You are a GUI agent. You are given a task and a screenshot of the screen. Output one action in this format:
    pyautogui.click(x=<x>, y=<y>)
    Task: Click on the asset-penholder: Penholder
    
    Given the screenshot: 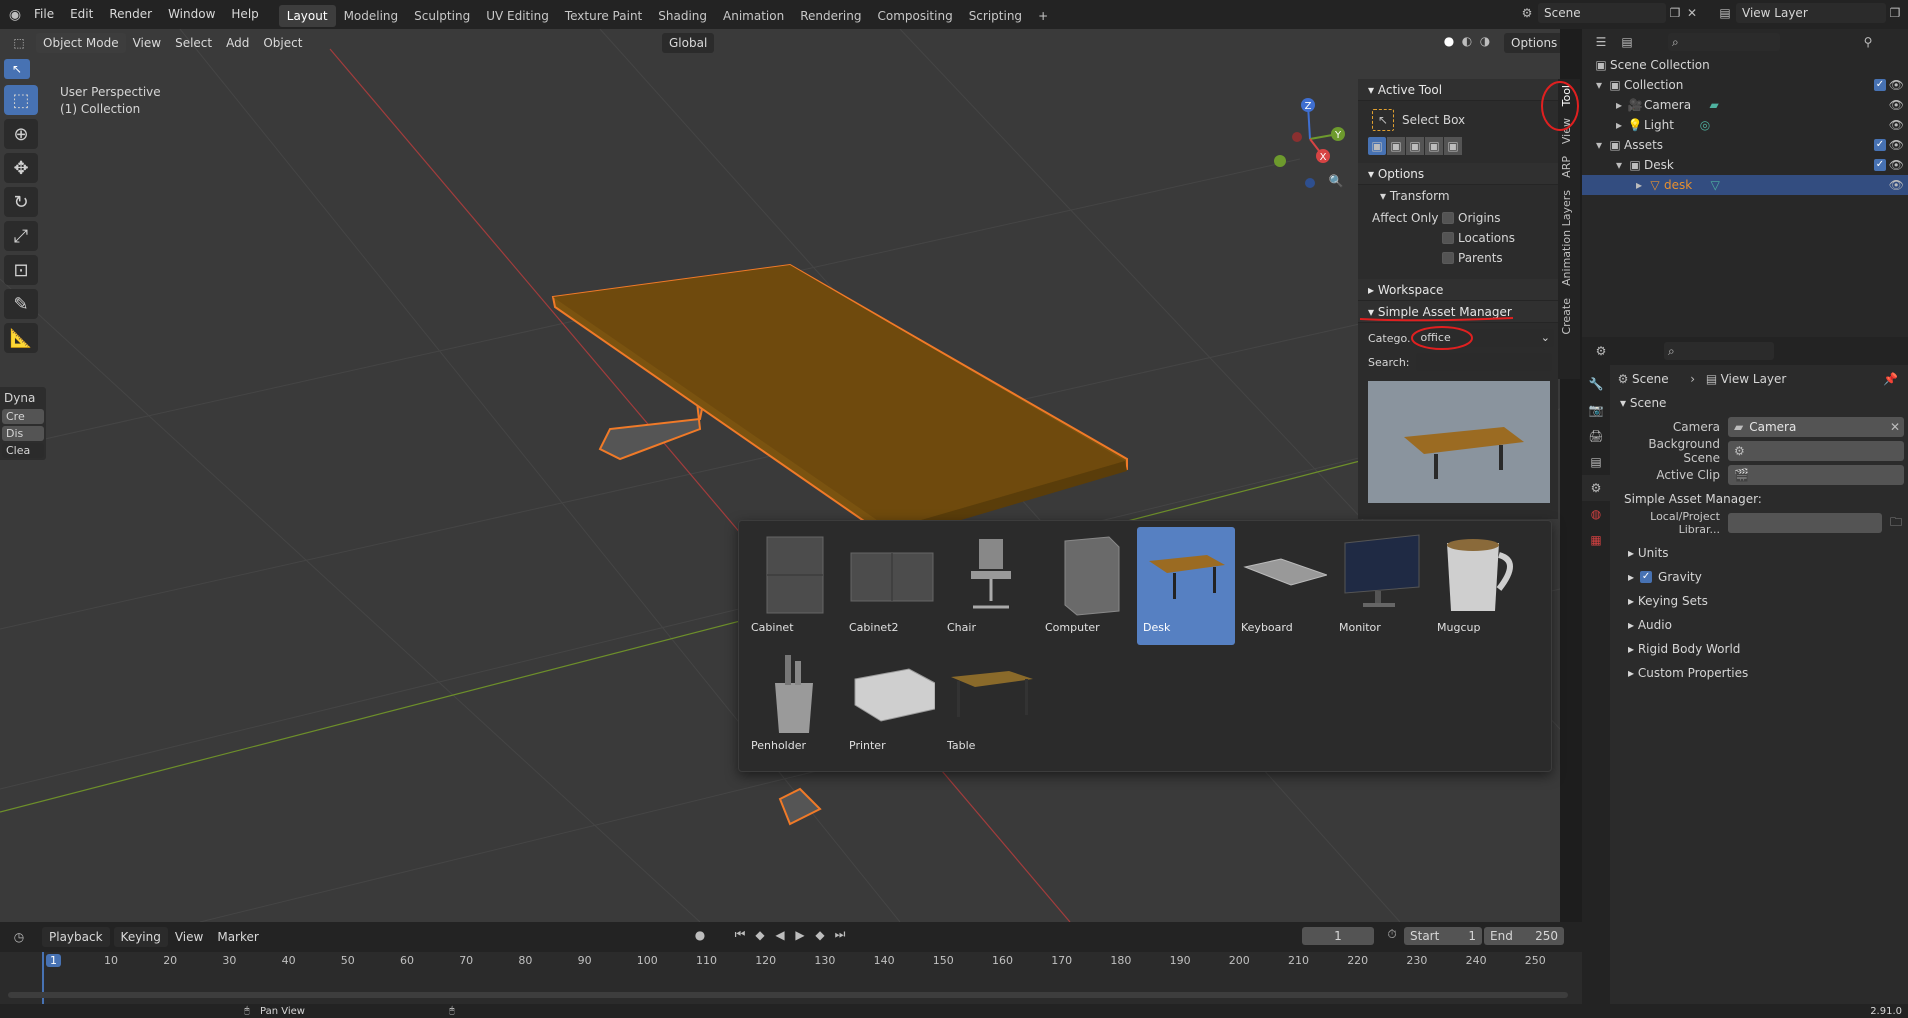 What is the action you would take?
    pyautogui.click(x=794, y=704)
    